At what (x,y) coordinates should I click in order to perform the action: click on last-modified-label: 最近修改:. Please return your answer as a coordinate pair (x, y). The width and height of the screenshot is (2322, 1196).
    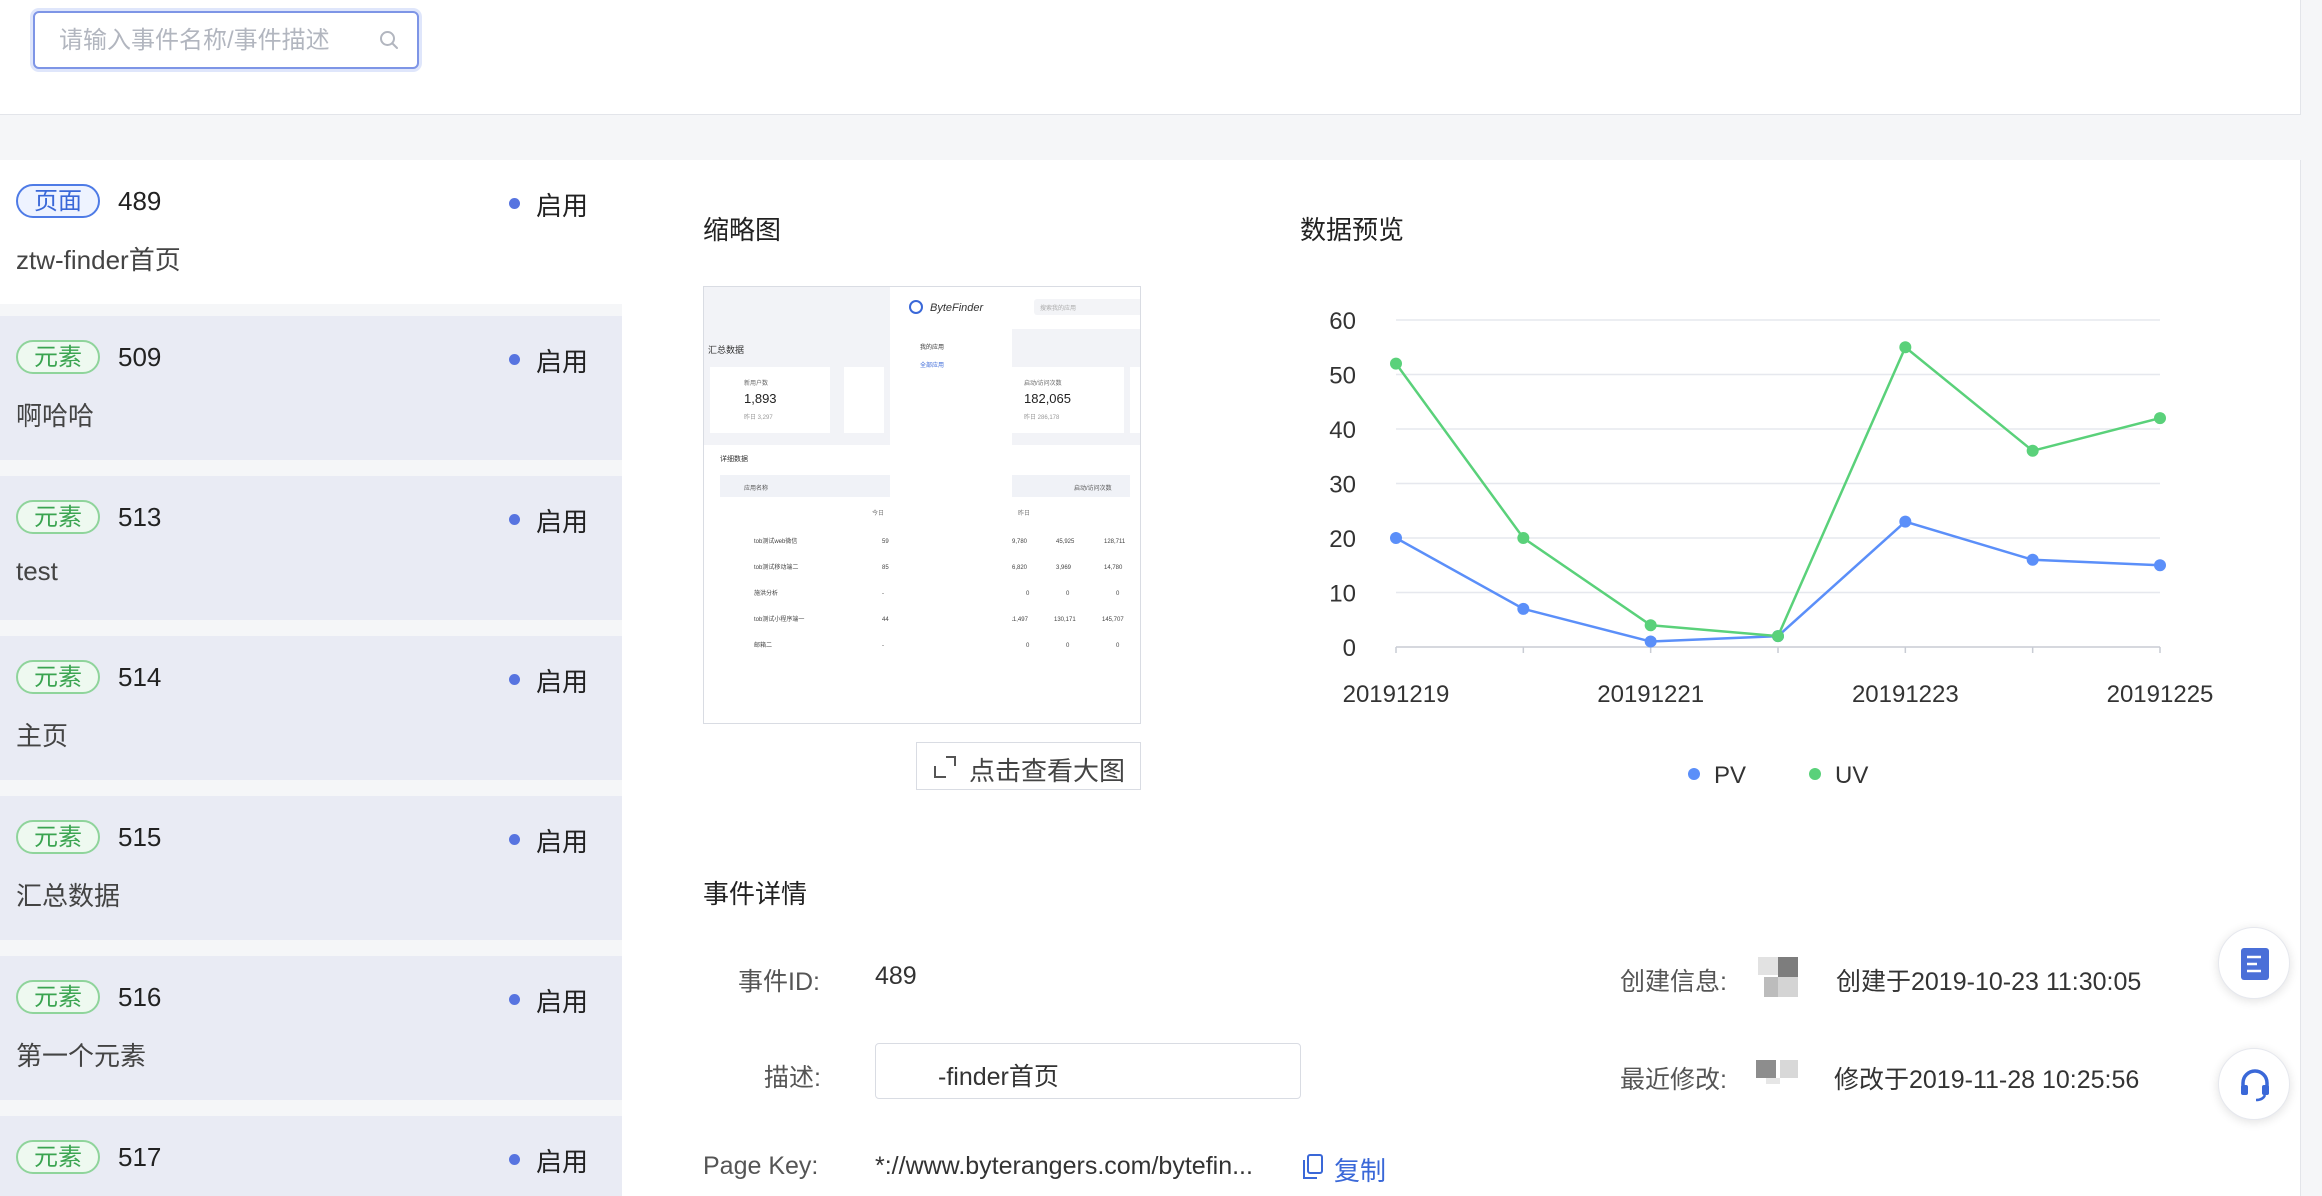
    Looking at the image, I should click on (1673, 1080).